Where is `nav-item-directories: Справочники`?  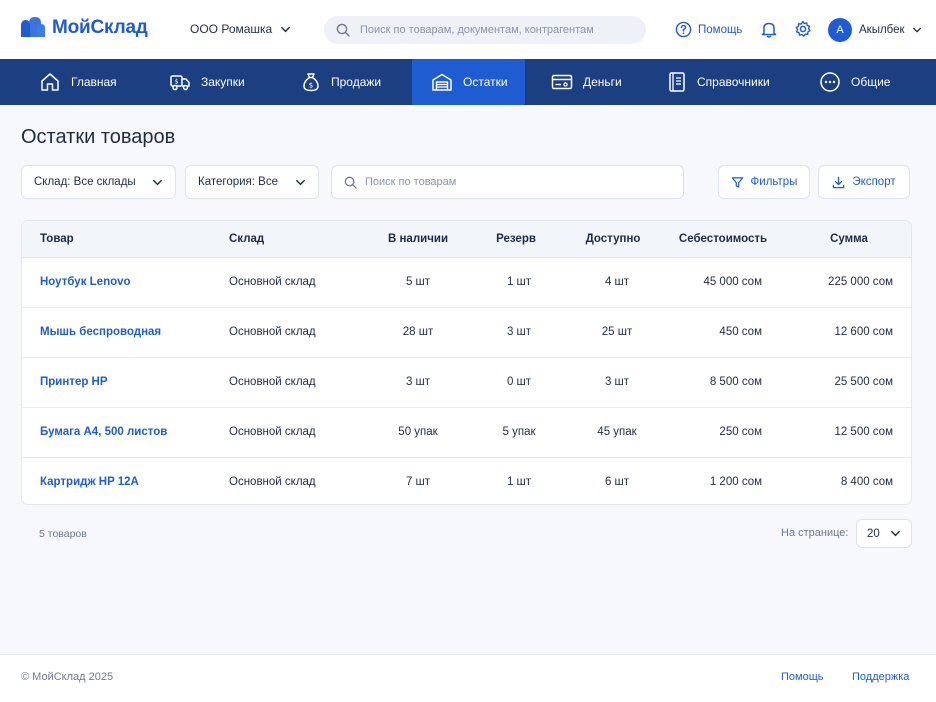 nav-item-directories: Справочники is located at coordinates (720, 82).